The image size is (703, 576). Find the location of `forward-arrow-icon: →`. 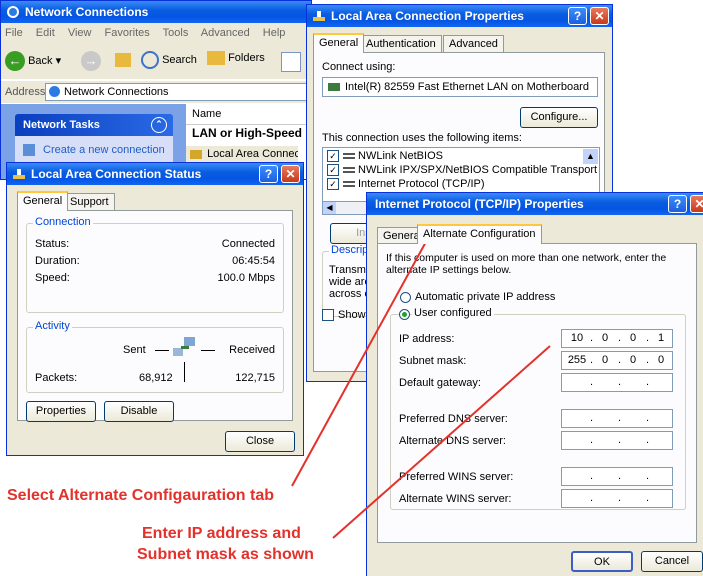

forward-arrow-icon: → is located at coordinates (91, 61).